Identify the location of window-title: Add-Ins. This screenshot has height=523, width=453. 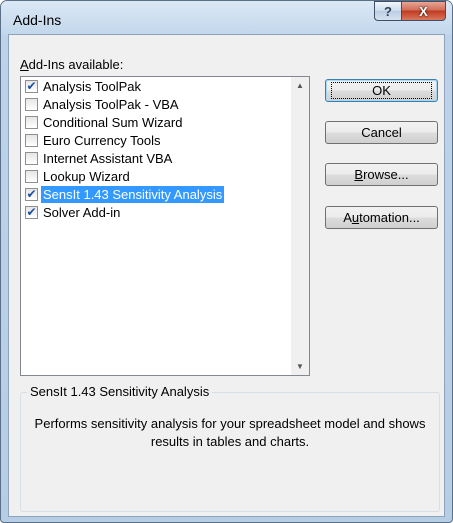
(37, 20).